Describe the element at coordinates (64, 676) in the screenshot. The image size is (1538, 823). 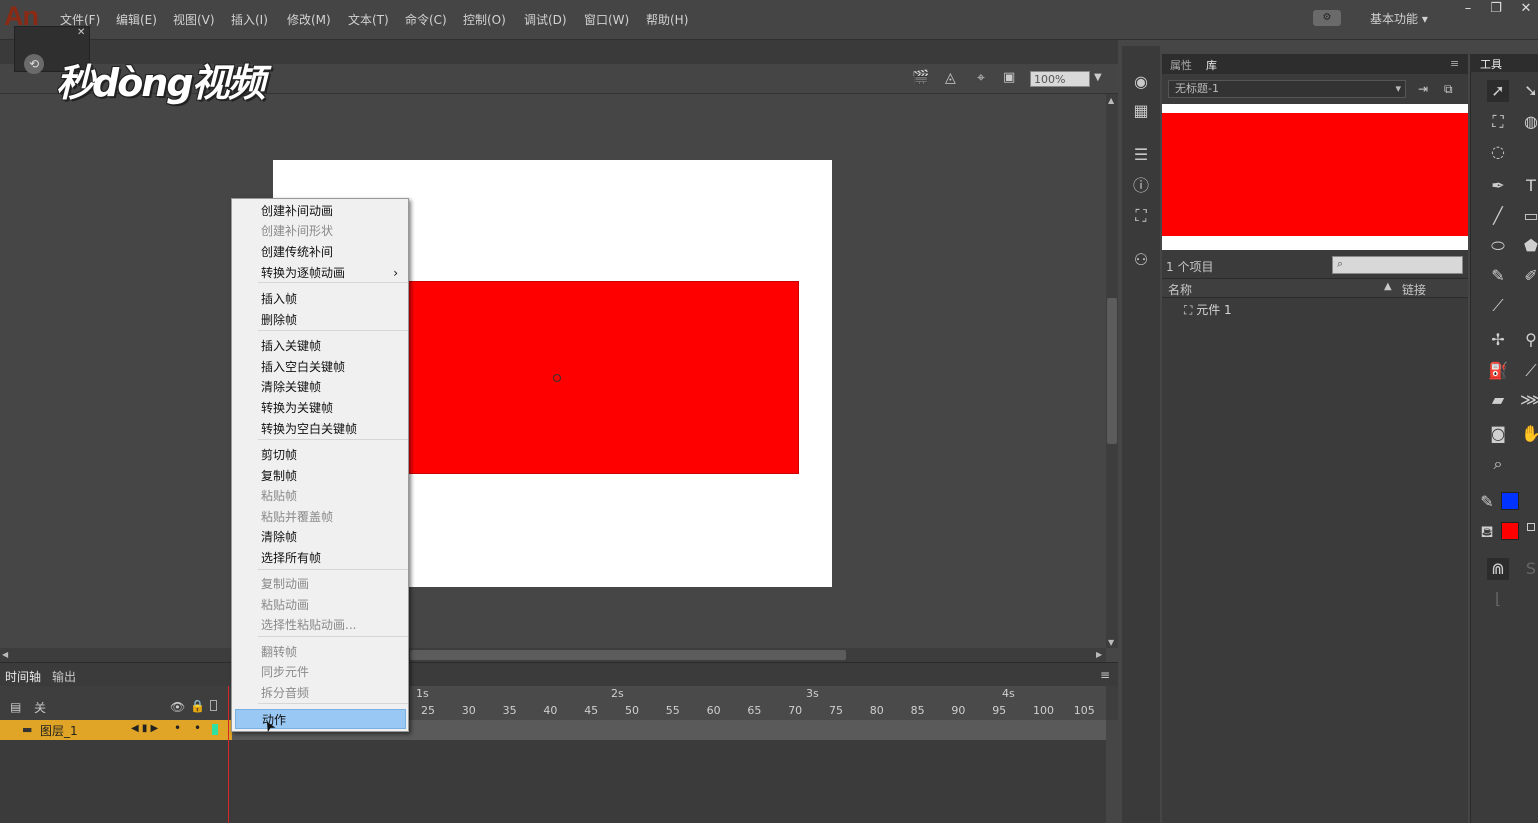
I see `tab-output: 输出` at that location.